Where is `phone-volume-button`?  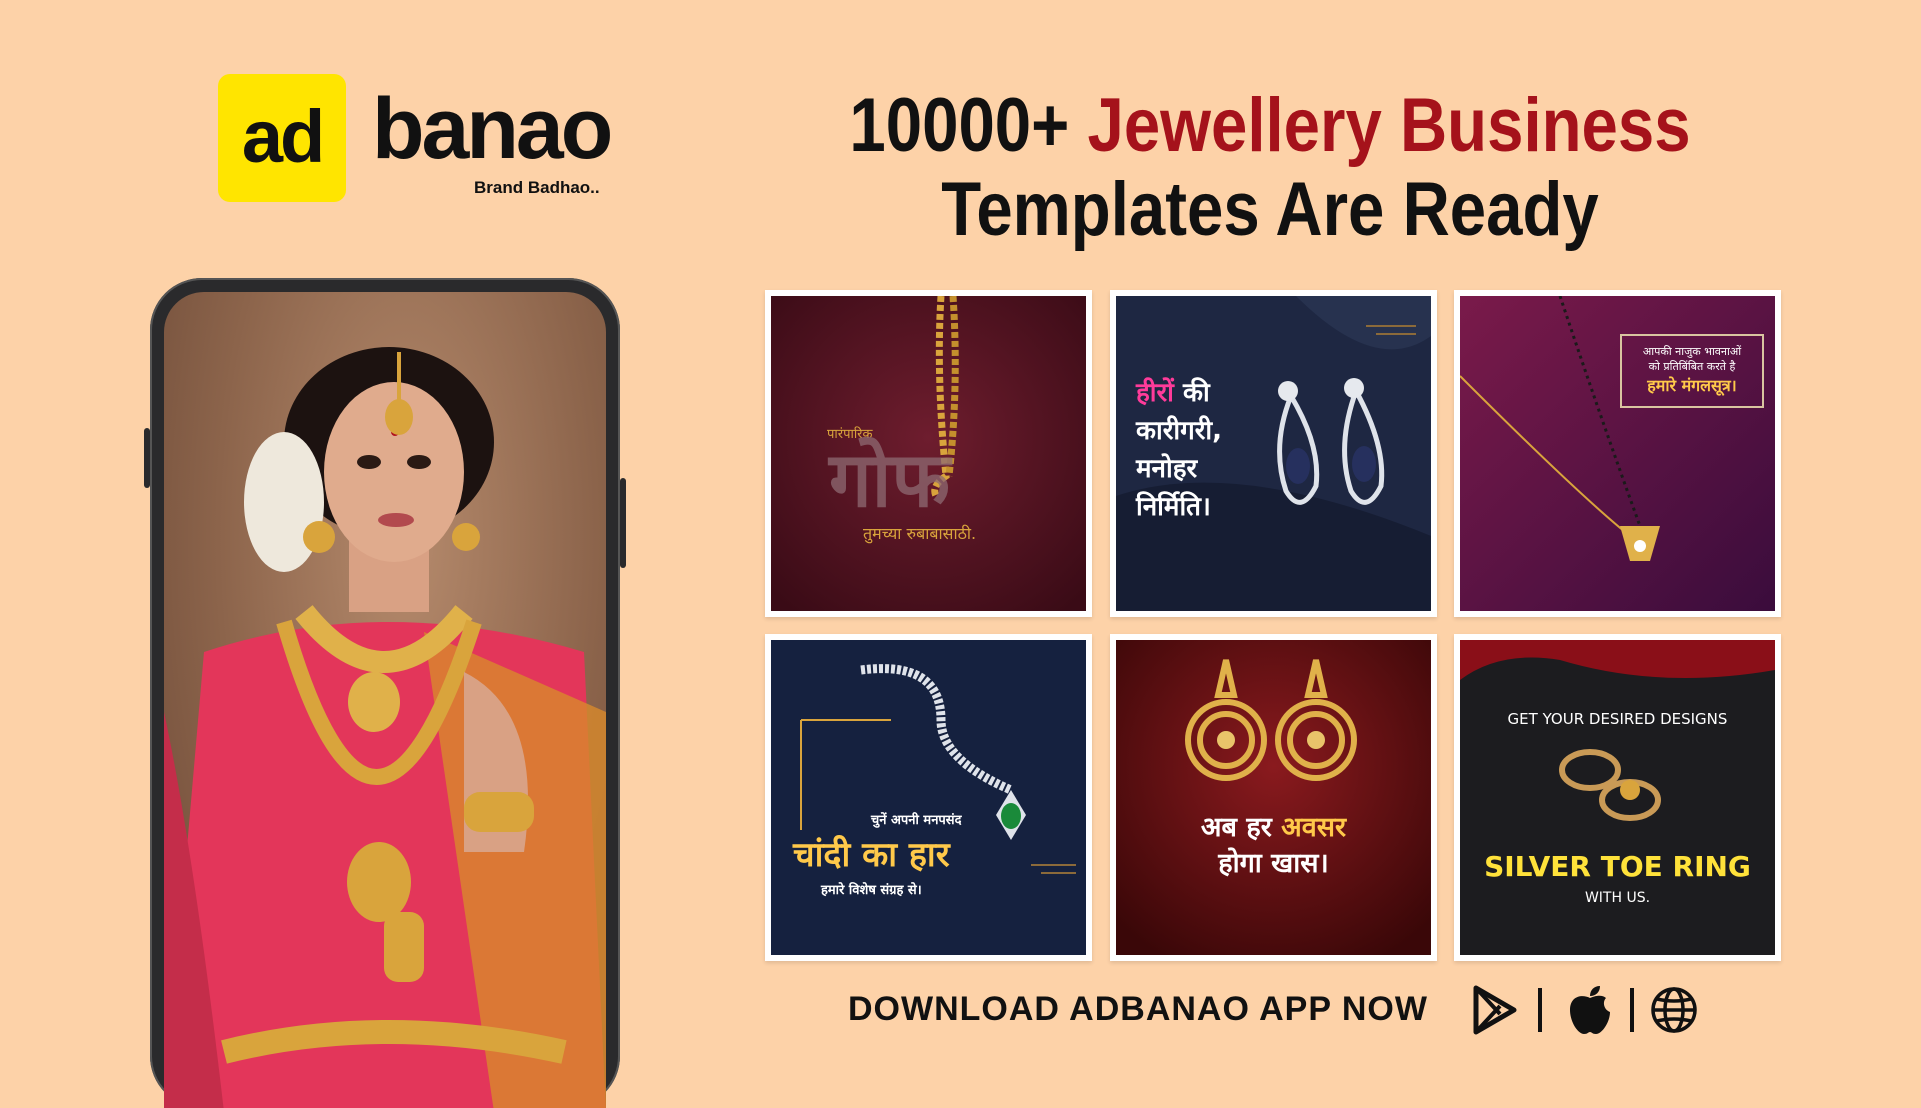
phone-volume-button is located at coordinates (147, 458).